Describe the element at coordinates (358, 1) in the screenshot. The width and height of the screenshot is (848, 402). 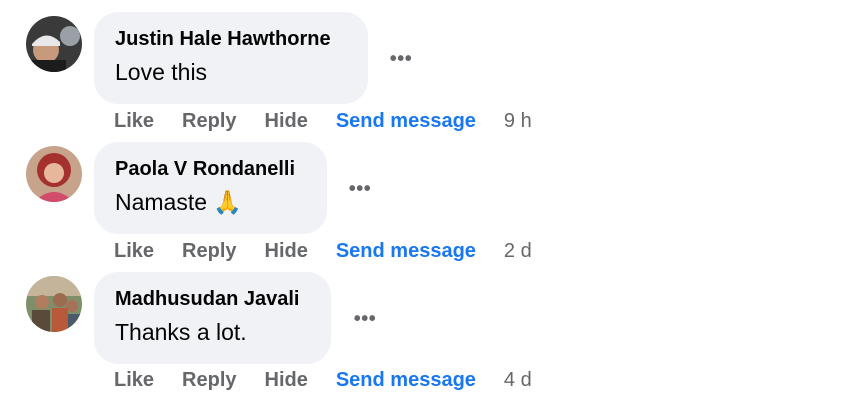
I see `truncated-previous-content` at that location.